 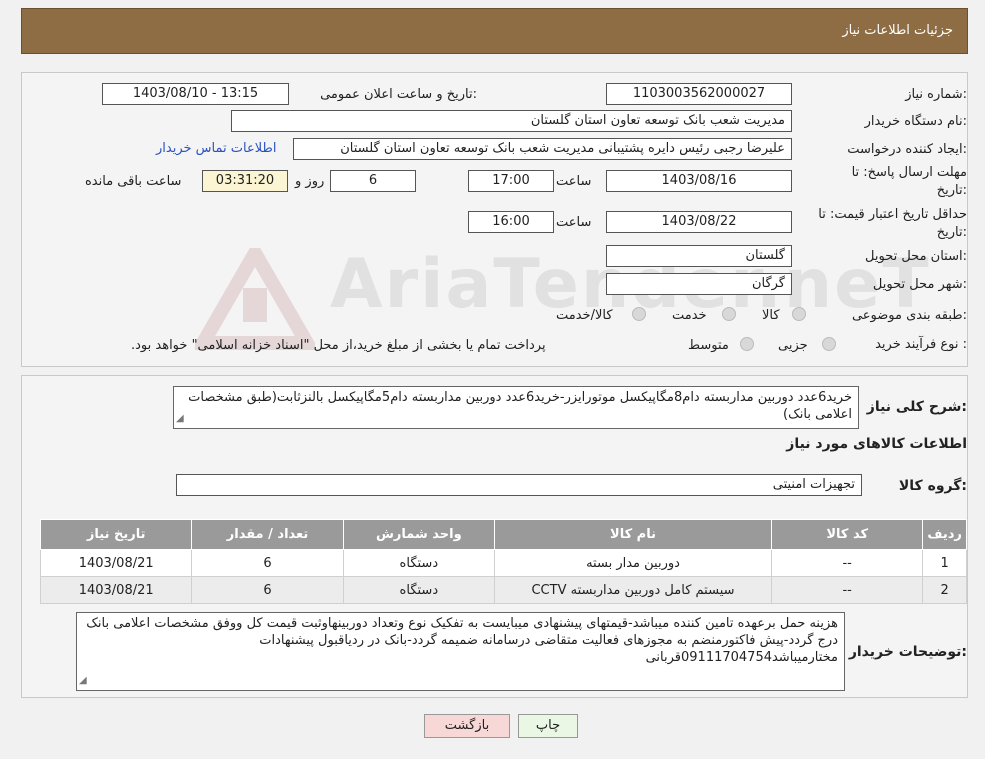 What do you see at coordinates (574, 181) in the screenshot?
I see `deadline-time-label: ساعت` at bounding box center [574, 181].